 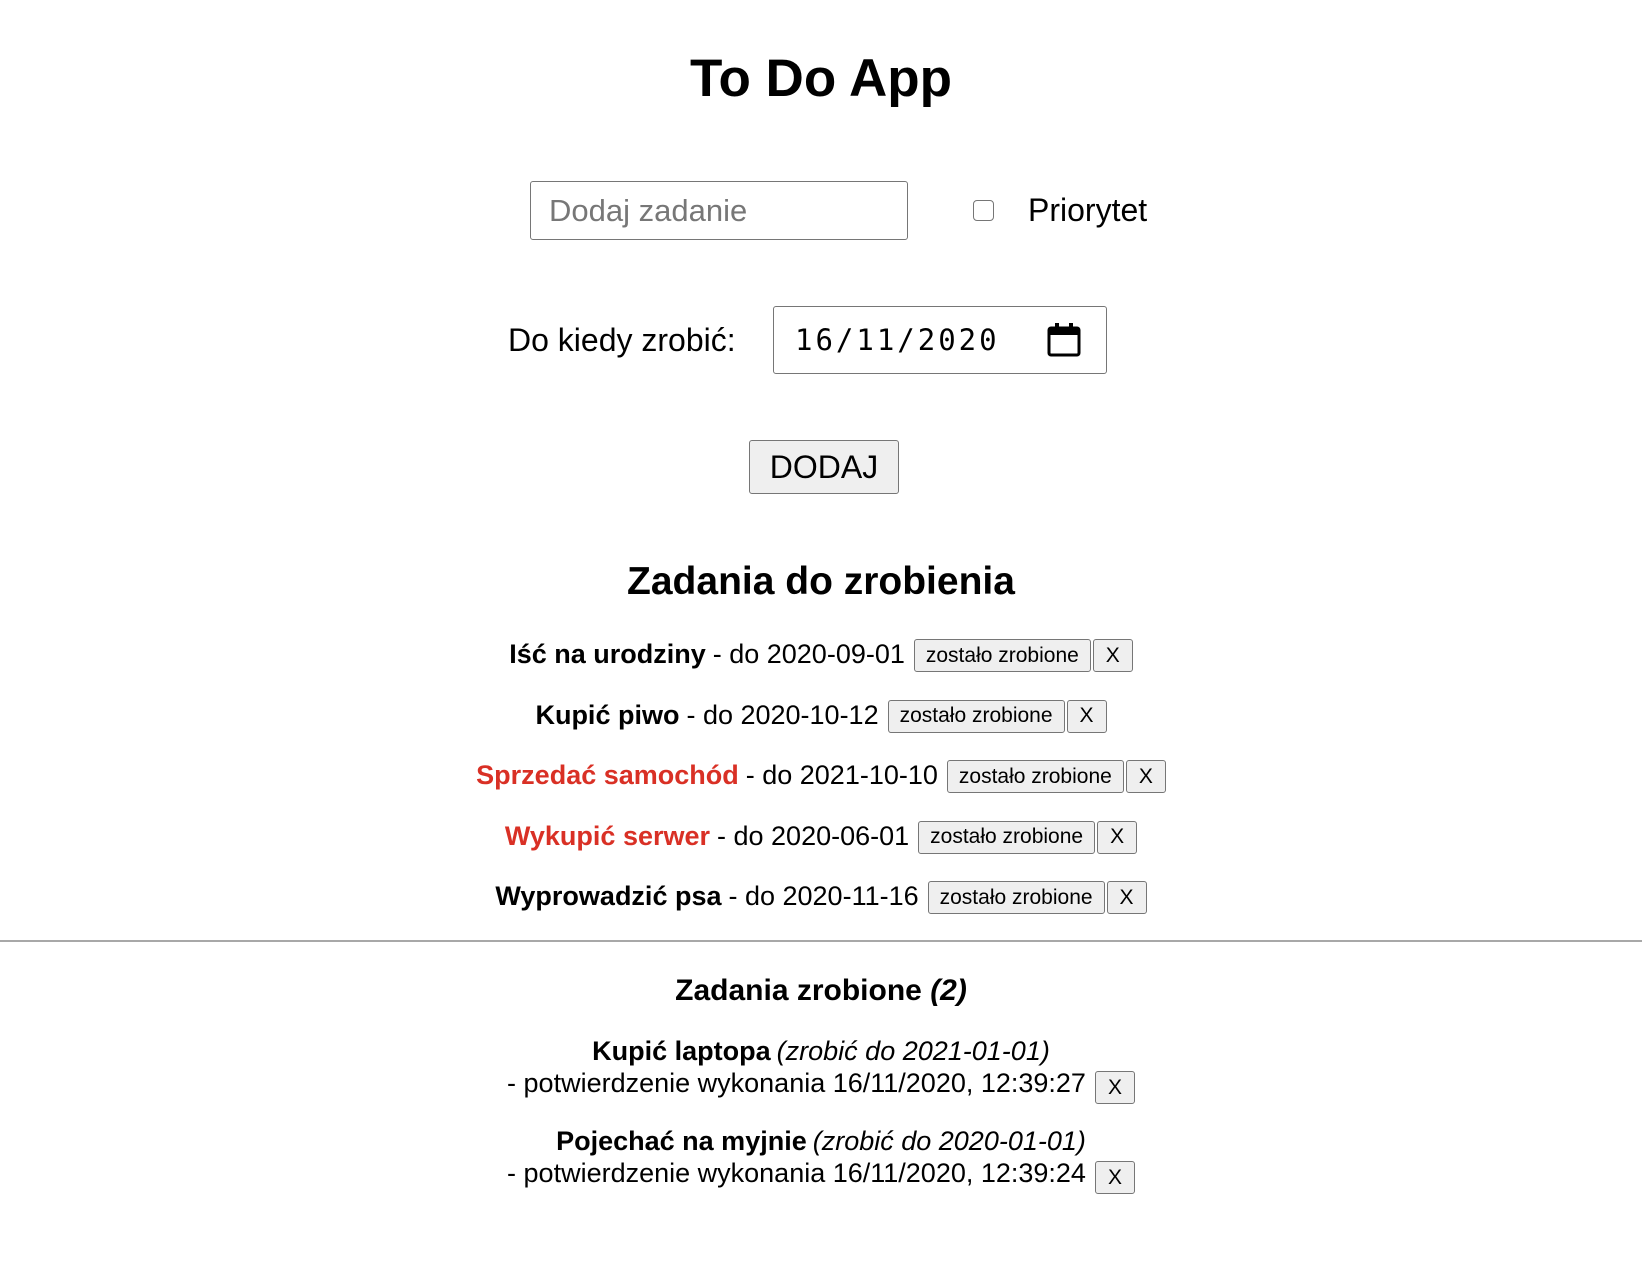 What do you see at coordinates (897, 340) in the screenshot?
I see `due-date-value: 16/11/2020` at bounding box center [897, 340].